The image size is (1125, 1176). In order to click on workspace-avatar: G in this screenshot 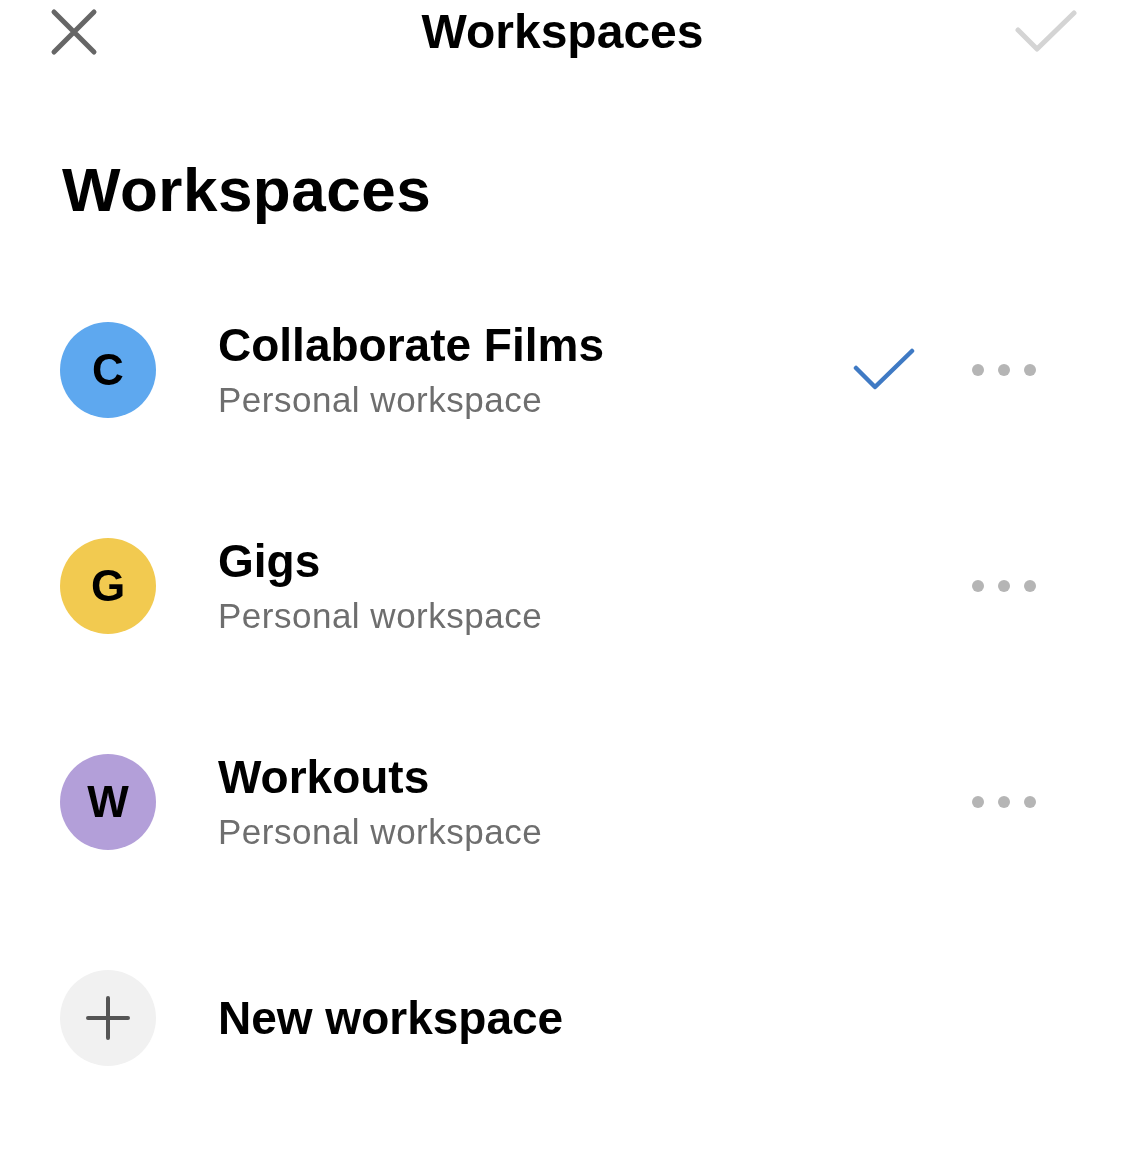, I will do `click(108, 586)`.